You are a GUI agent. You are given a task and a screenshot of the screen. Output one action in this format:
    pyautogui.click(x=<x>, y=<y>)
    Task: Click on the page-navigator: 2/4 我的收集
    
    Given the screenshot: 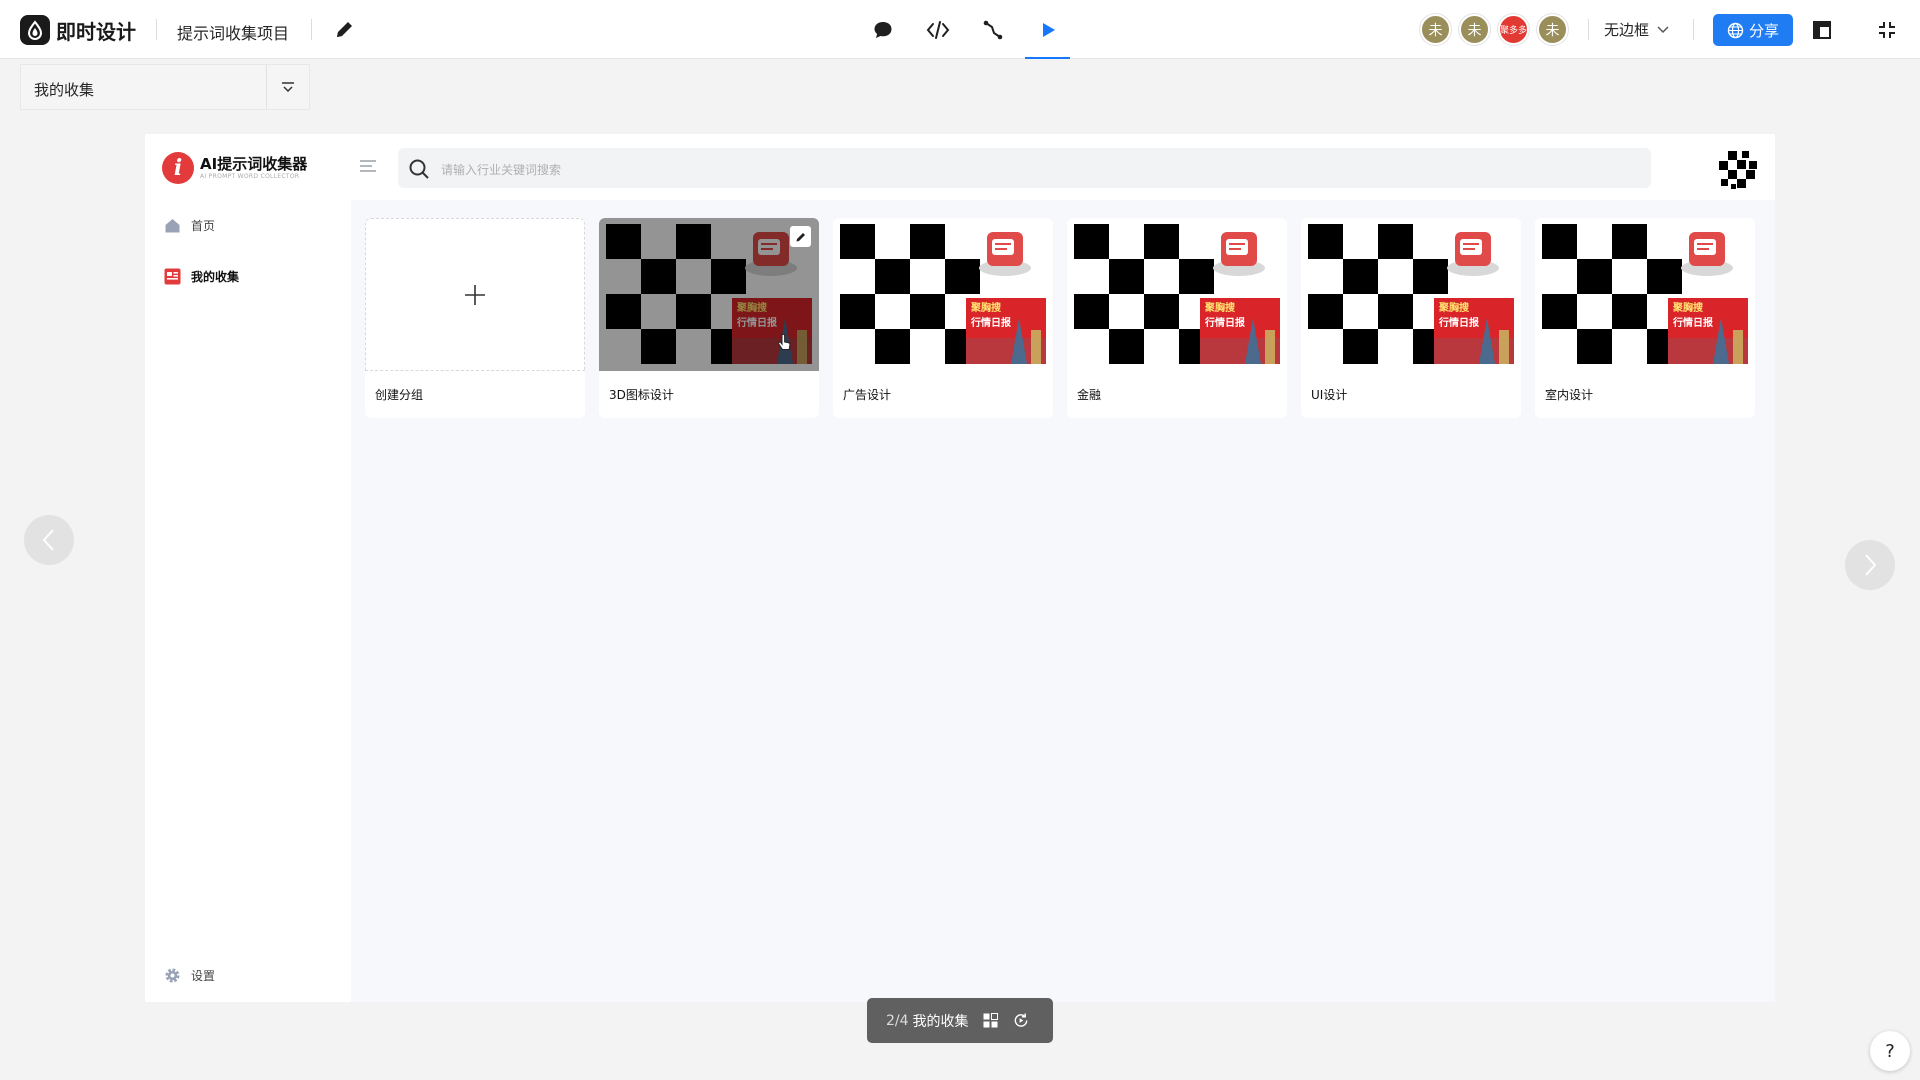 What is the action you would take?
    pyautogui.click(x=960, y=1020)
    